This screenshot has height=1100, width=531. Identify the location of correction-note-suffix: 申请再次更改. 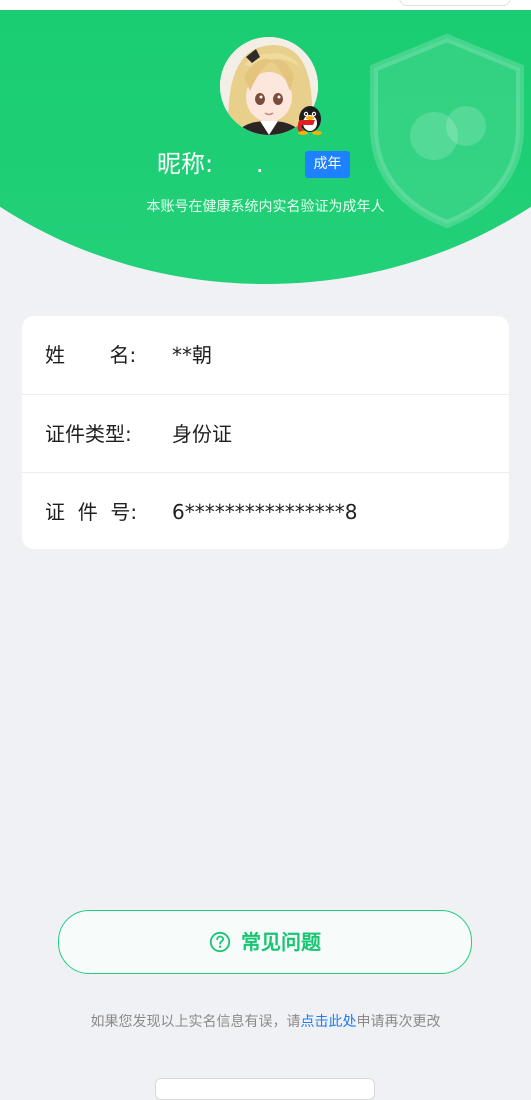
(398, 1022).